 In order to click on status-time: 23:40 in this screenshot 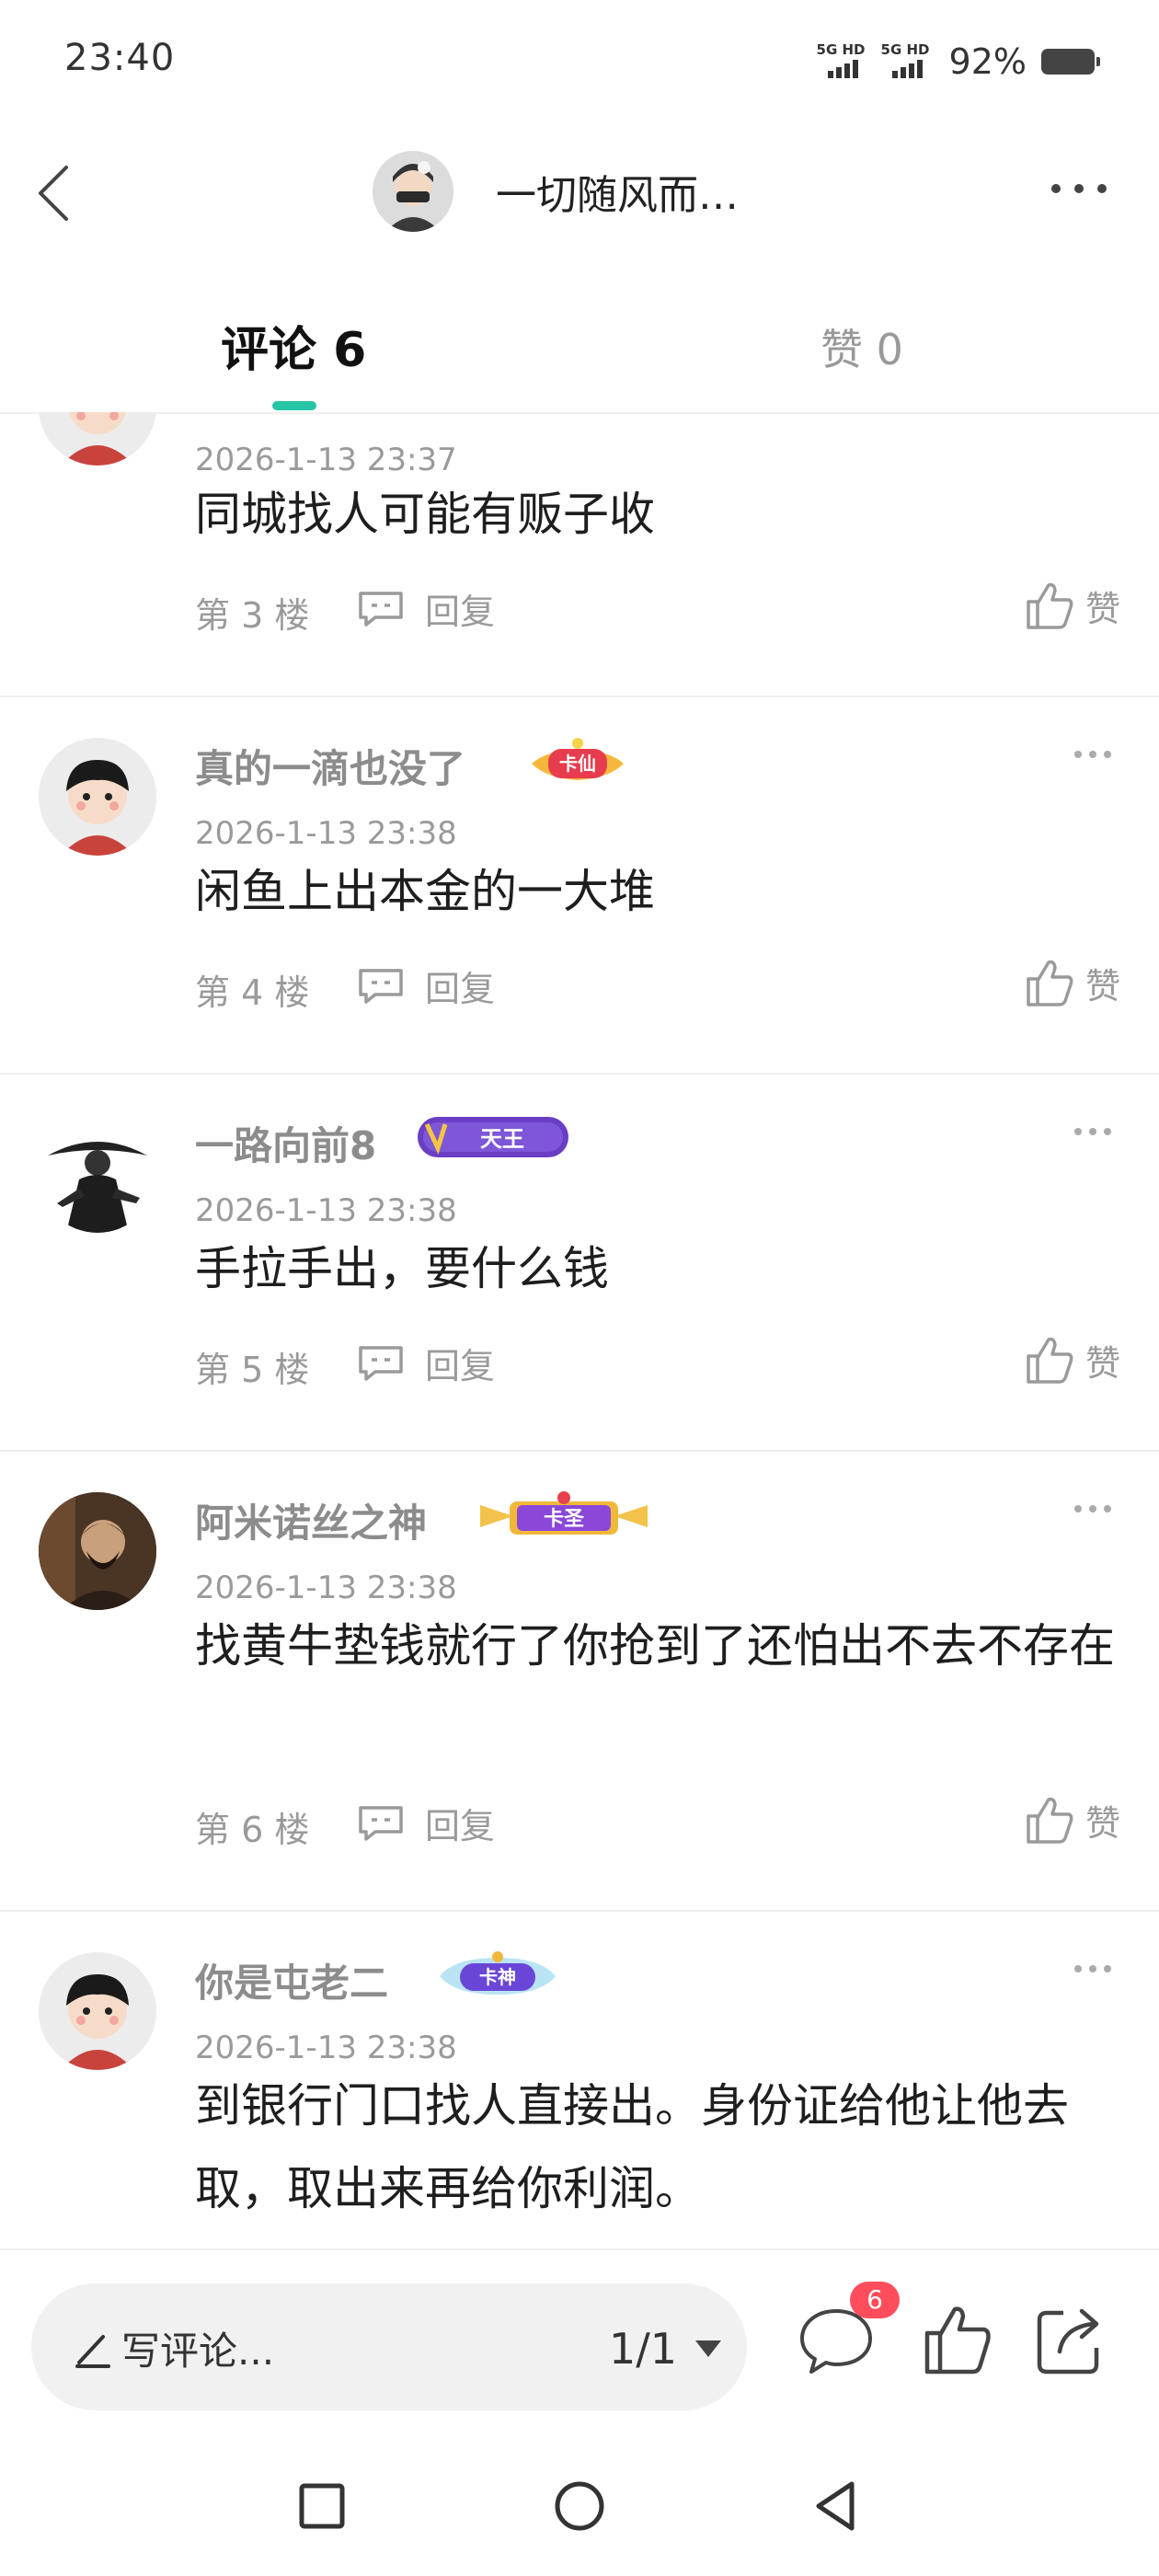, I will do `click(120, 58)`.